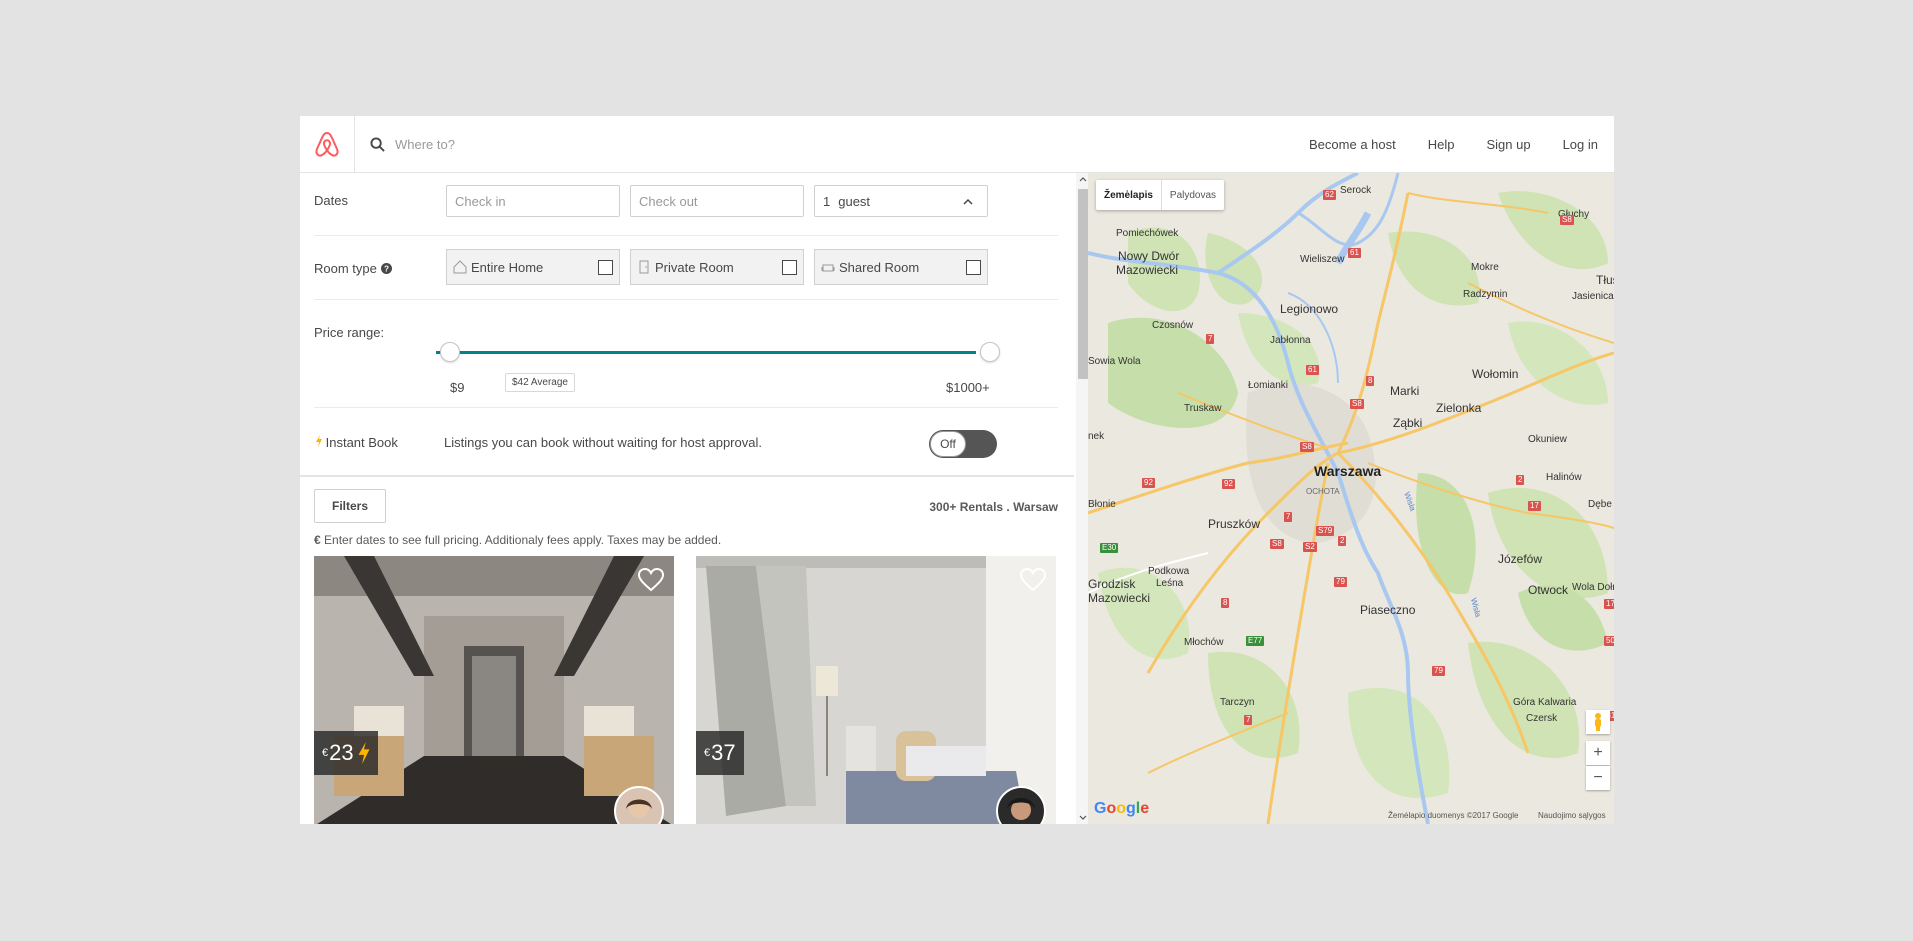 This screenshot has height=941, width=1913. What do you see at coordinates (346, 753) in the screenshot?
I see `listing-price: €23` at bounding box center [346, 753].